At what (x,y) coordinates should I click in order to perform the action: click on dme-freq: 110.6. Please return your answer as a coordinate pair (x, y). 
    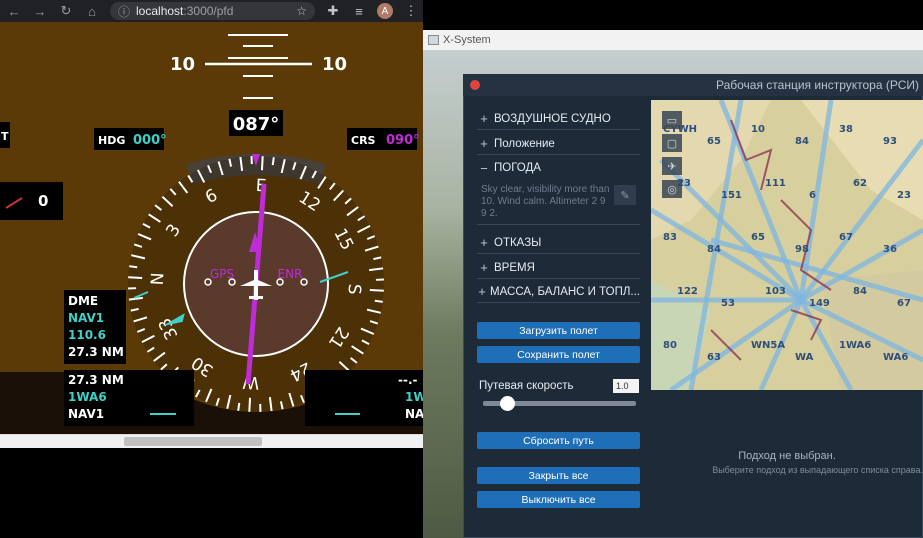
    Looking at the image, I should click on (87, 335).